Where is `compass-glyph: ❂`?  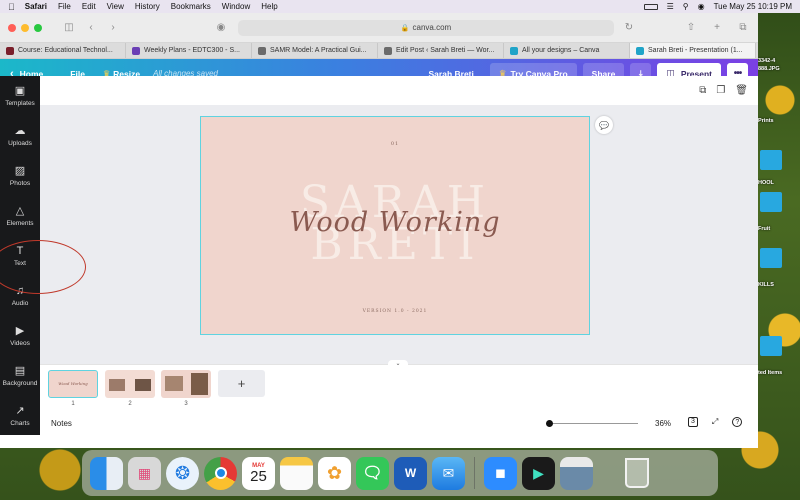 compass-glyph: ❂ is located at coordinates (182, 472).